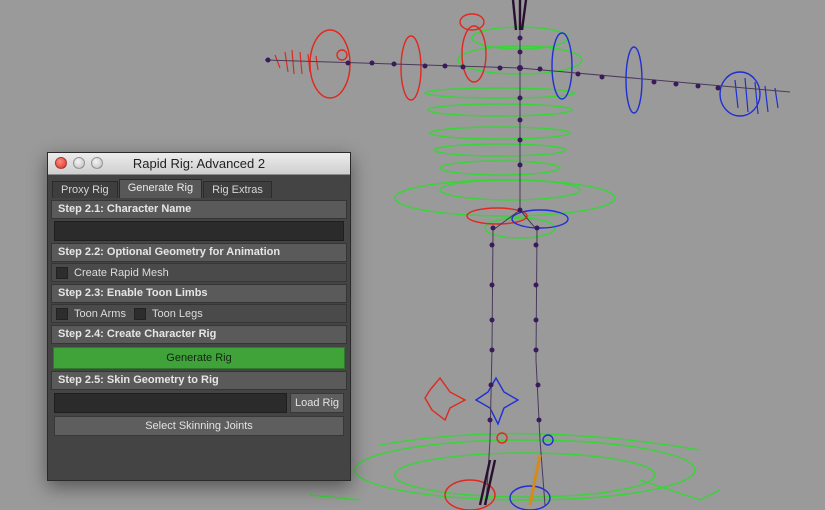  Describe the element at coordinates (199, 334) in the screenshot. I see `step-create-character-rig-header: Step 2.4: Create Character Rig` at that location.